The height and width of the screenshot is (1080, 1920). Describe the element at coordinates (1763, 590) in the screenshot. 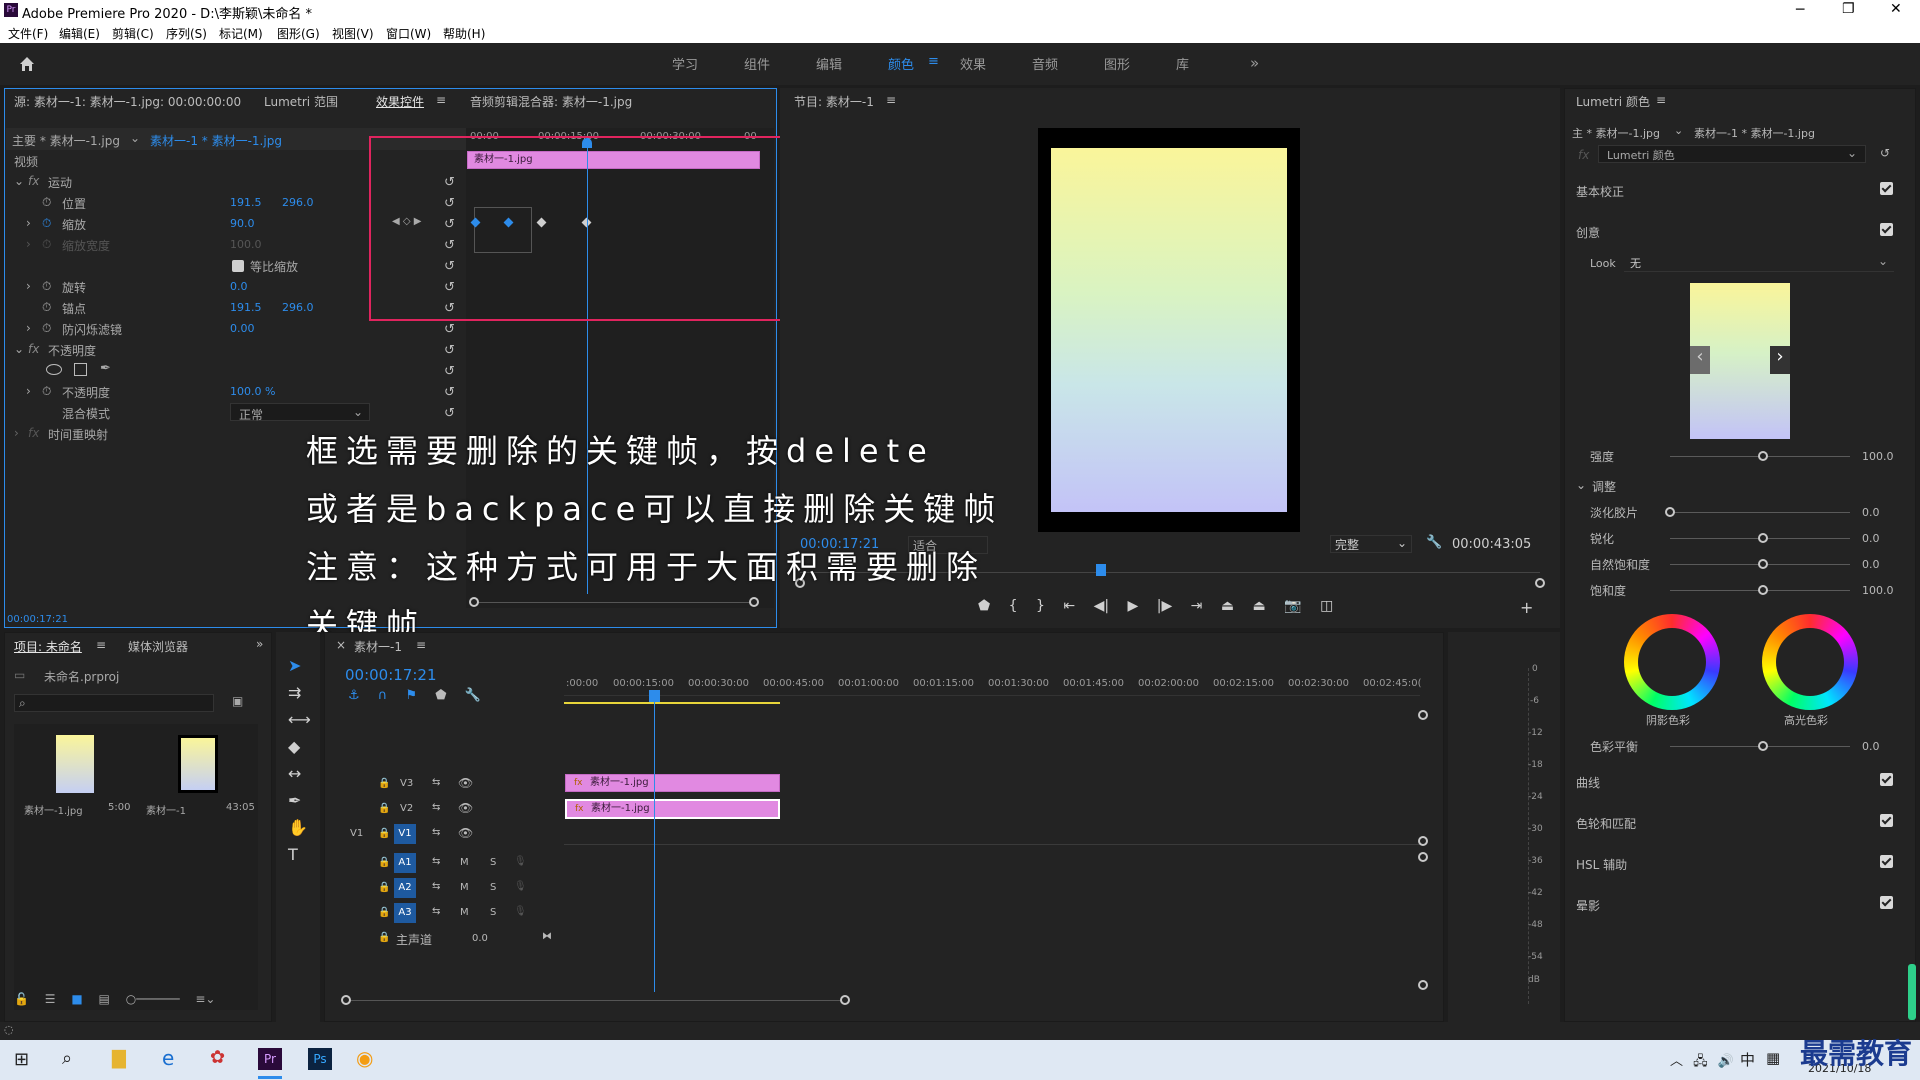

I see `saturation-slider-knob` at that location.